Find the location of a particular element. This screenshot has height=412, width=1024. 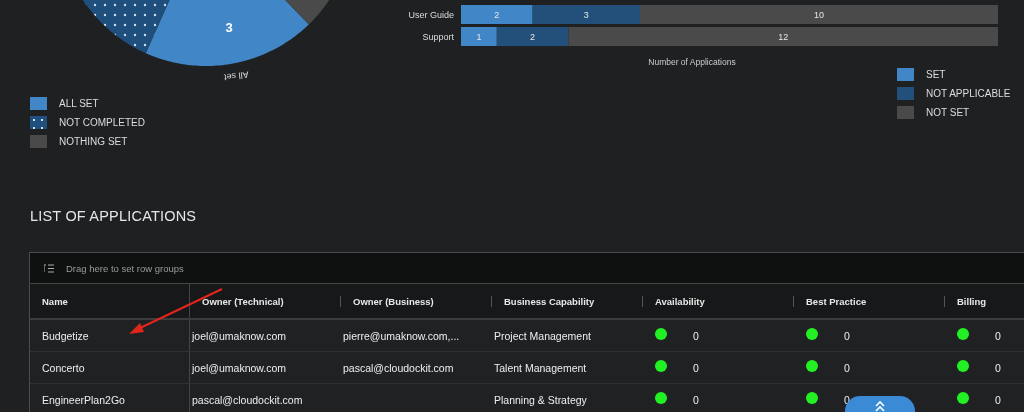

legend-label: ALL SET is located at coordinates (79, 103).